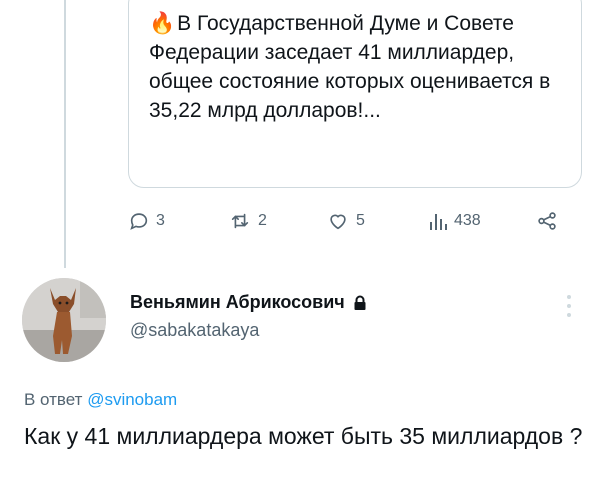 This screenshot has height=498, width=600. I want to click on views-count: 438, so click(467, 220).